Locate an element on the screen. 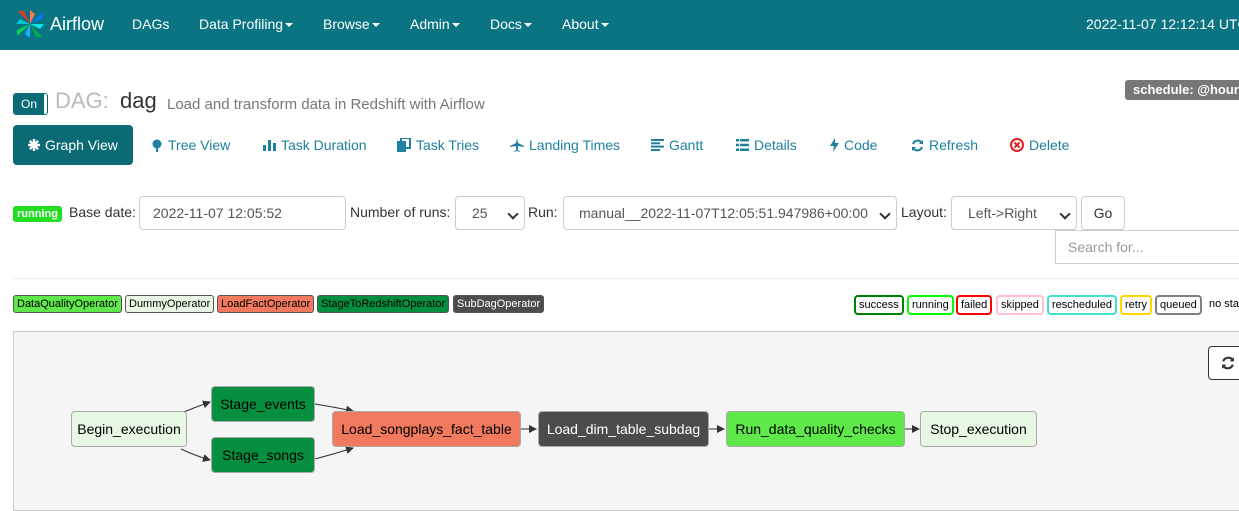 Image resolution: width=1239 pixels, height=511 pixels. base-date-label: Base date: is located at coordinates (102, 212).